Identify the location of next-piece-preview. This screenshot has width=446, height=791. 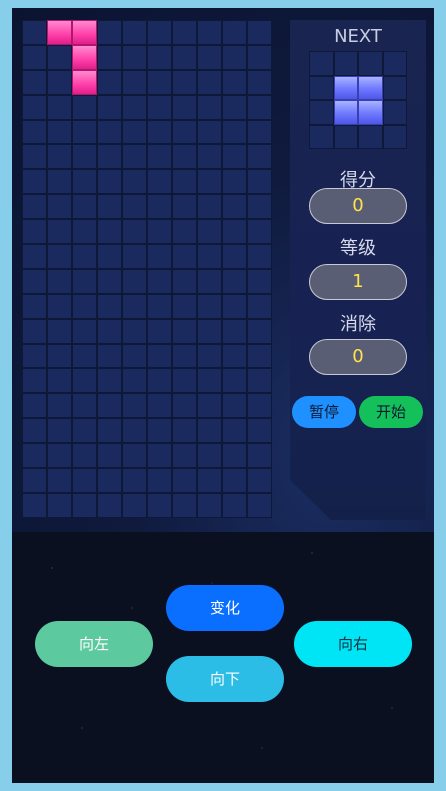
(358, 100).